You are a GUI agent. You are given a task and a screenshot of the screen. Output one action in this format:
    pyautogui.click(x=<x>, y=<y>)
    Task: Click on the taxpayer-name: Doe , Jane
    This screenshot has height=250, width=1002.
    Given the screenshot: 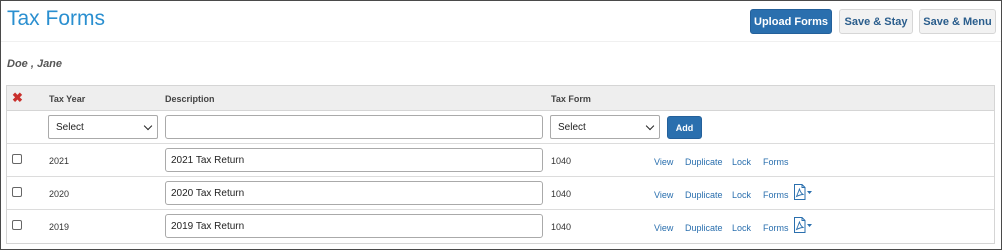 What is the action you would take?
    pyautogui.click(x=35, y=64)
    